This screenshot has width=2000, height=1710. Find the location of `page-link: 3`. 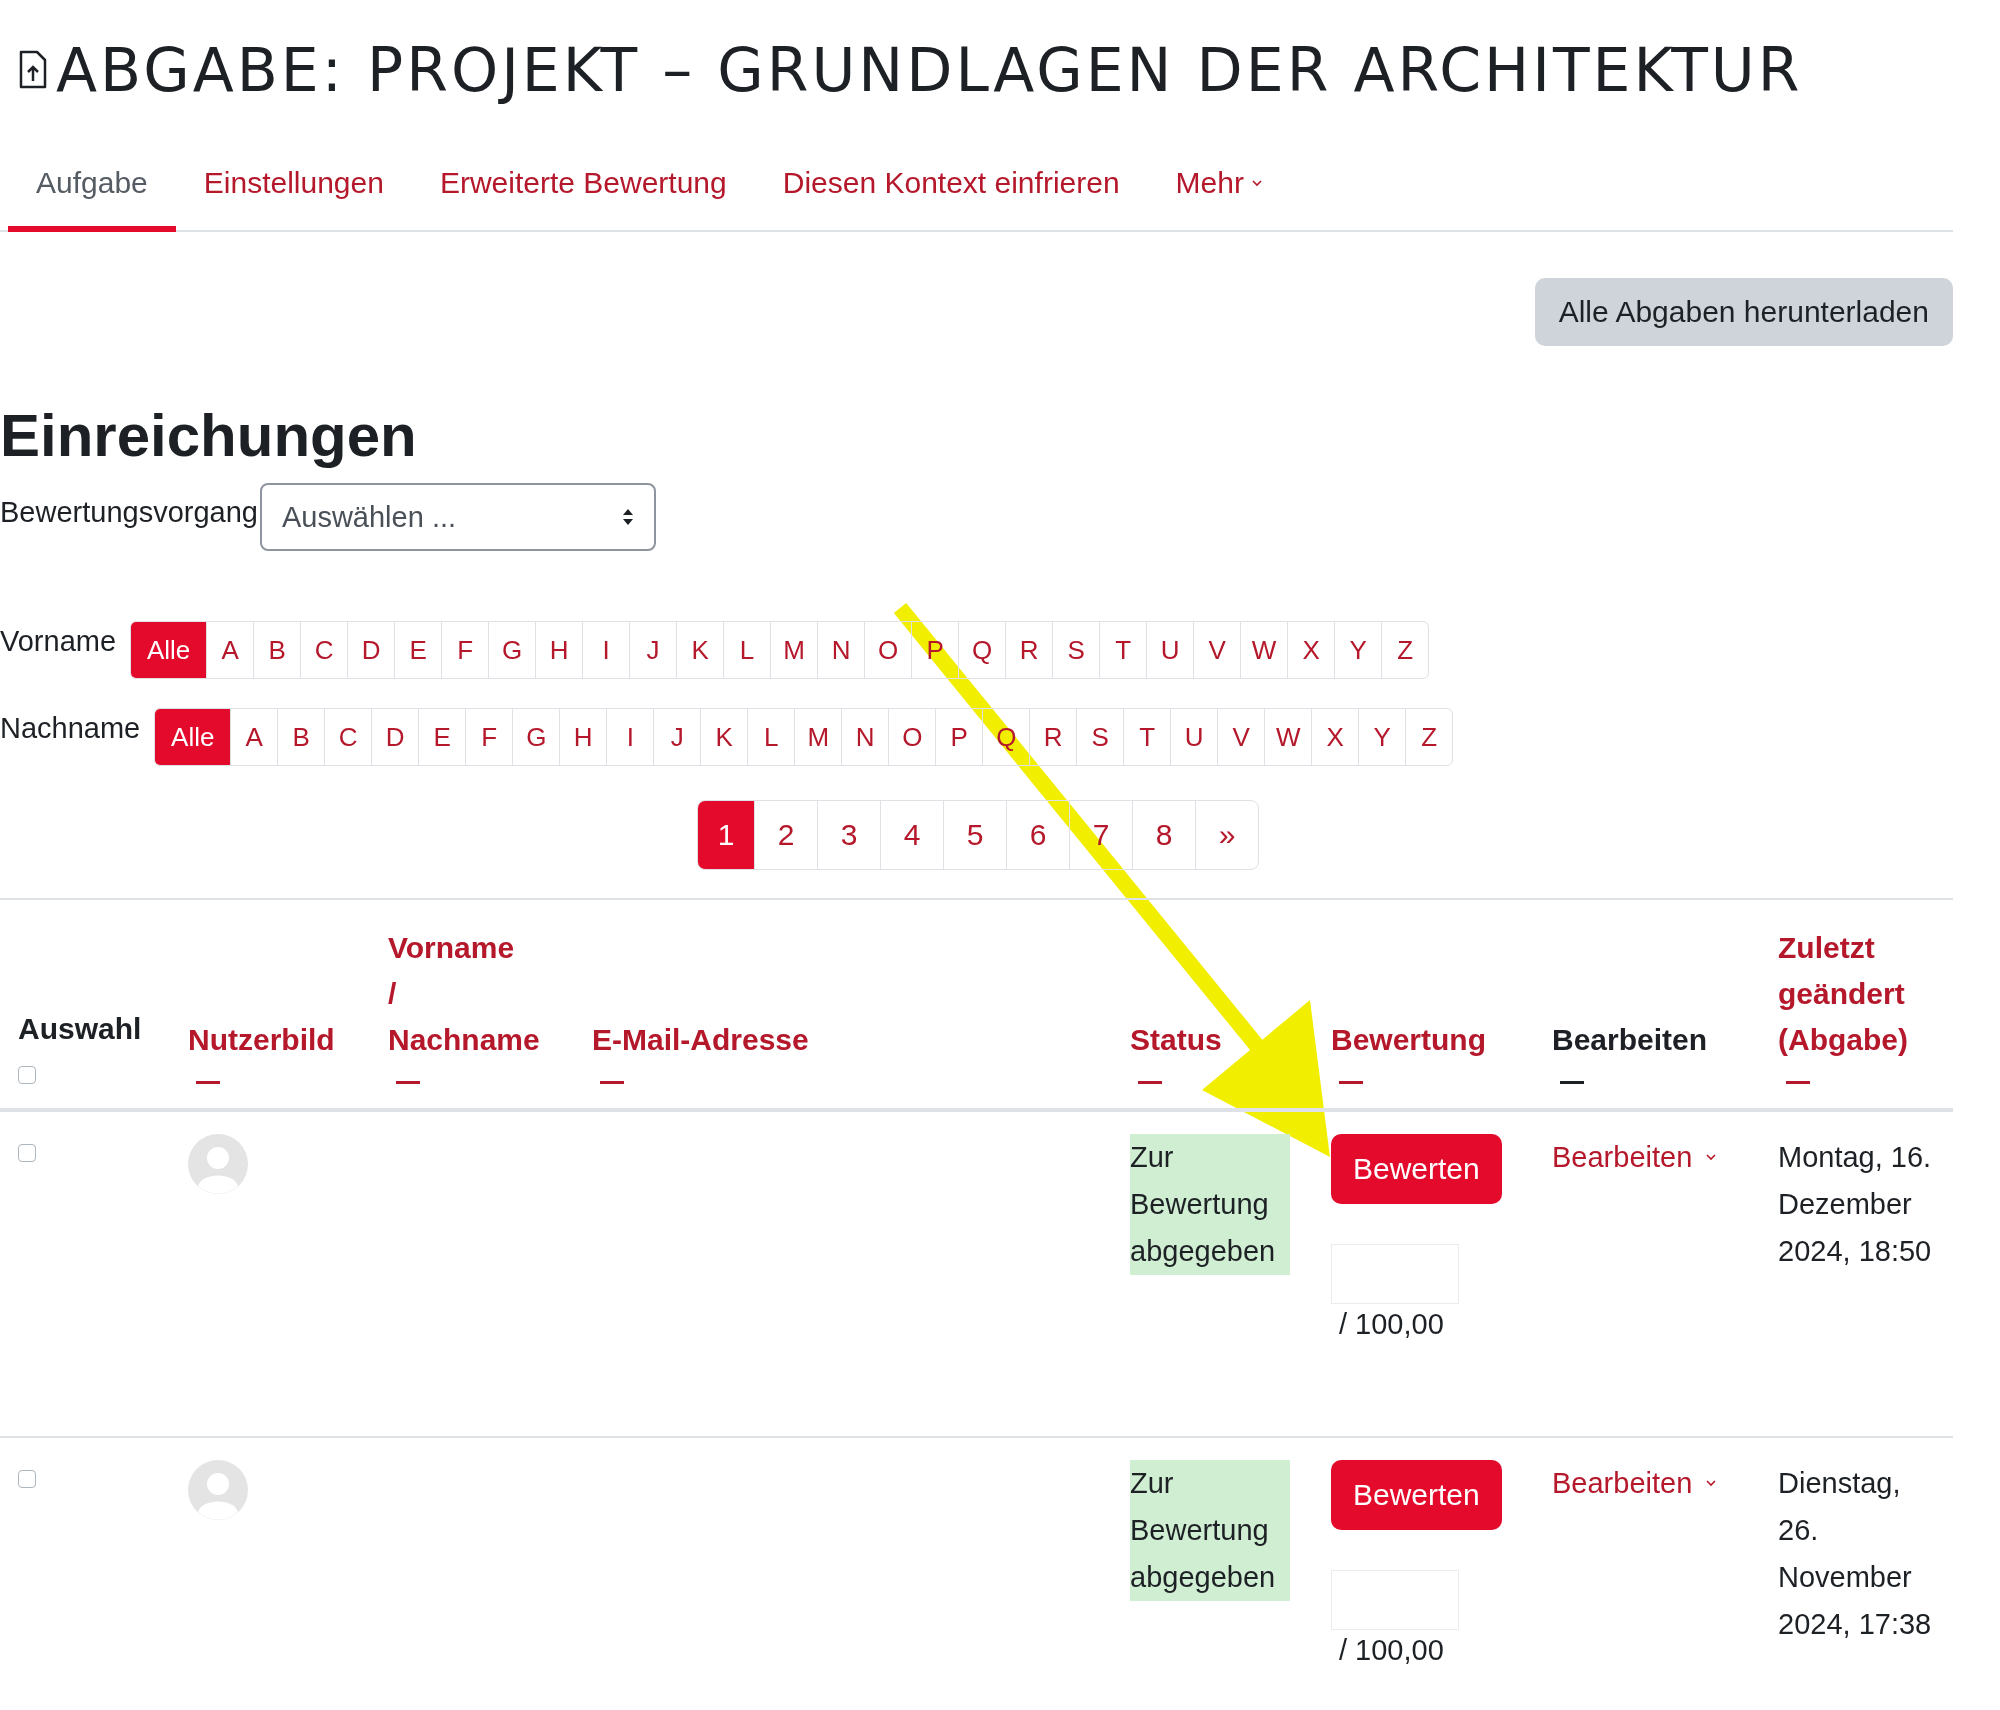

page-link: 3 is located at coordinates (848, 835).